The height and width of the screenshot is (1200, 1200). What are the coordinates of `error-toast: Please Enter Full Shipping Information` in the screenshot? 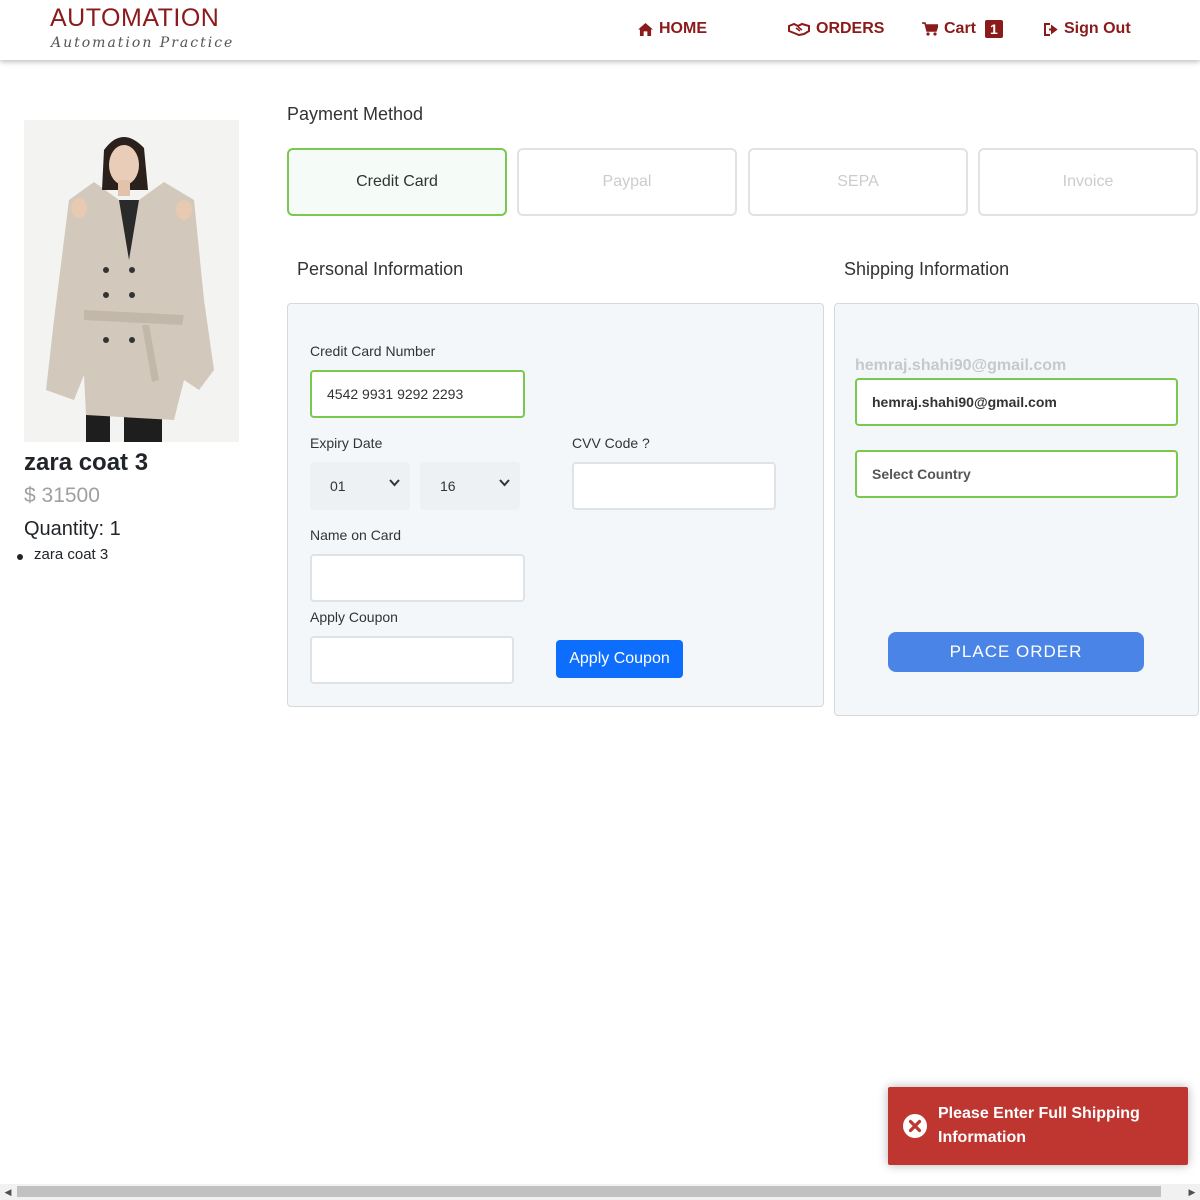 It's located at (1038, 1126).